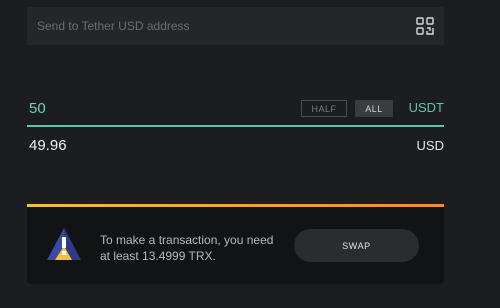 This screenshot has width=500, height=308. I want to click on address-placeholder: Send to Tether USD address, so click(113, 26).